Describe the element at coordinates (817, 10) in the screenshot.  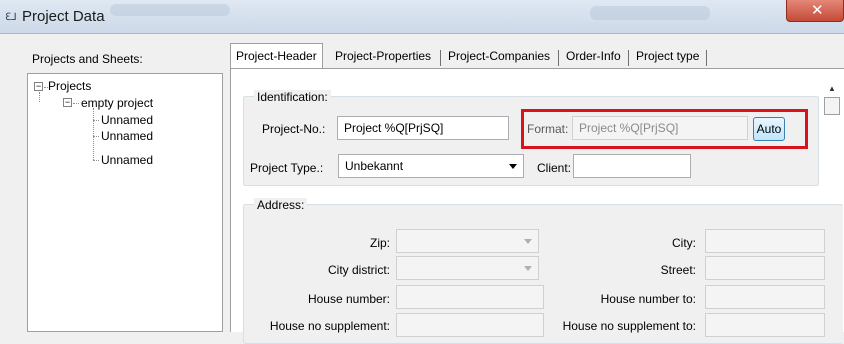
I see `close-icon: ✕` at that location.